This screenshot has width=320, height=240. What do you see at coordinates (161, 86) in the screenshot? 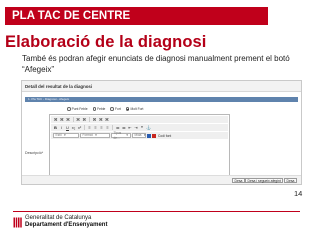
I see `section-title: Detall del resultat de la diagnosi` at bounding box center [161, 86].